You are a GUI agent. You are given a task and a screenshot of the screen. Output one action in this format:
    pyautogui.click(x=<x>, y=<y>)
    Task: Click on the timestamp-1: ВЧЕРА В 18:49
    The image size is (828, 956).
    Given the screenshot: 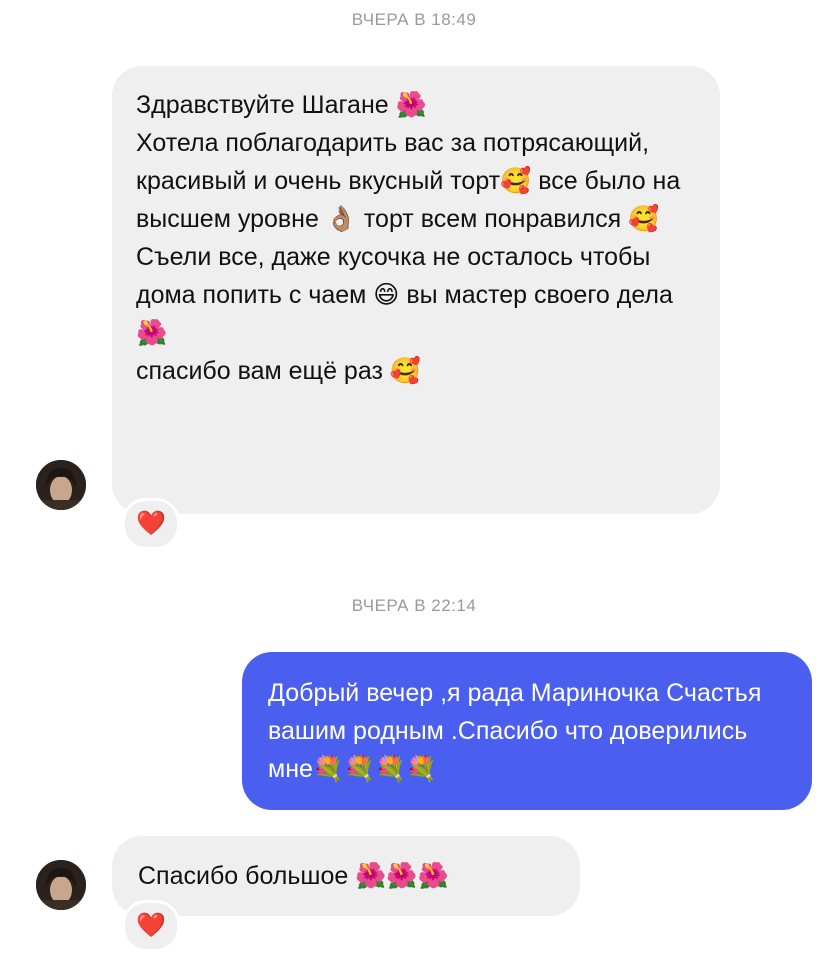 What is the action you would take?
    pyautogui.click(x=414, y=19)
    